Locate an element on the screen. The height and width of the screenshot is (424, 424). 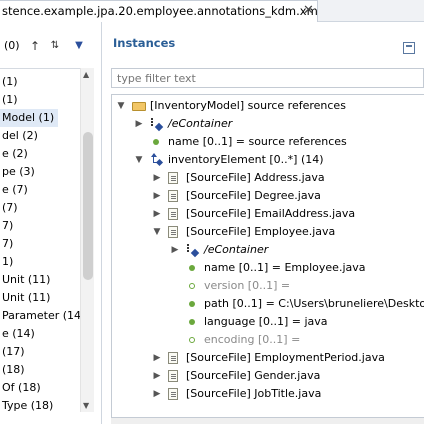
folder-icon is located at coordinates (139, 106).